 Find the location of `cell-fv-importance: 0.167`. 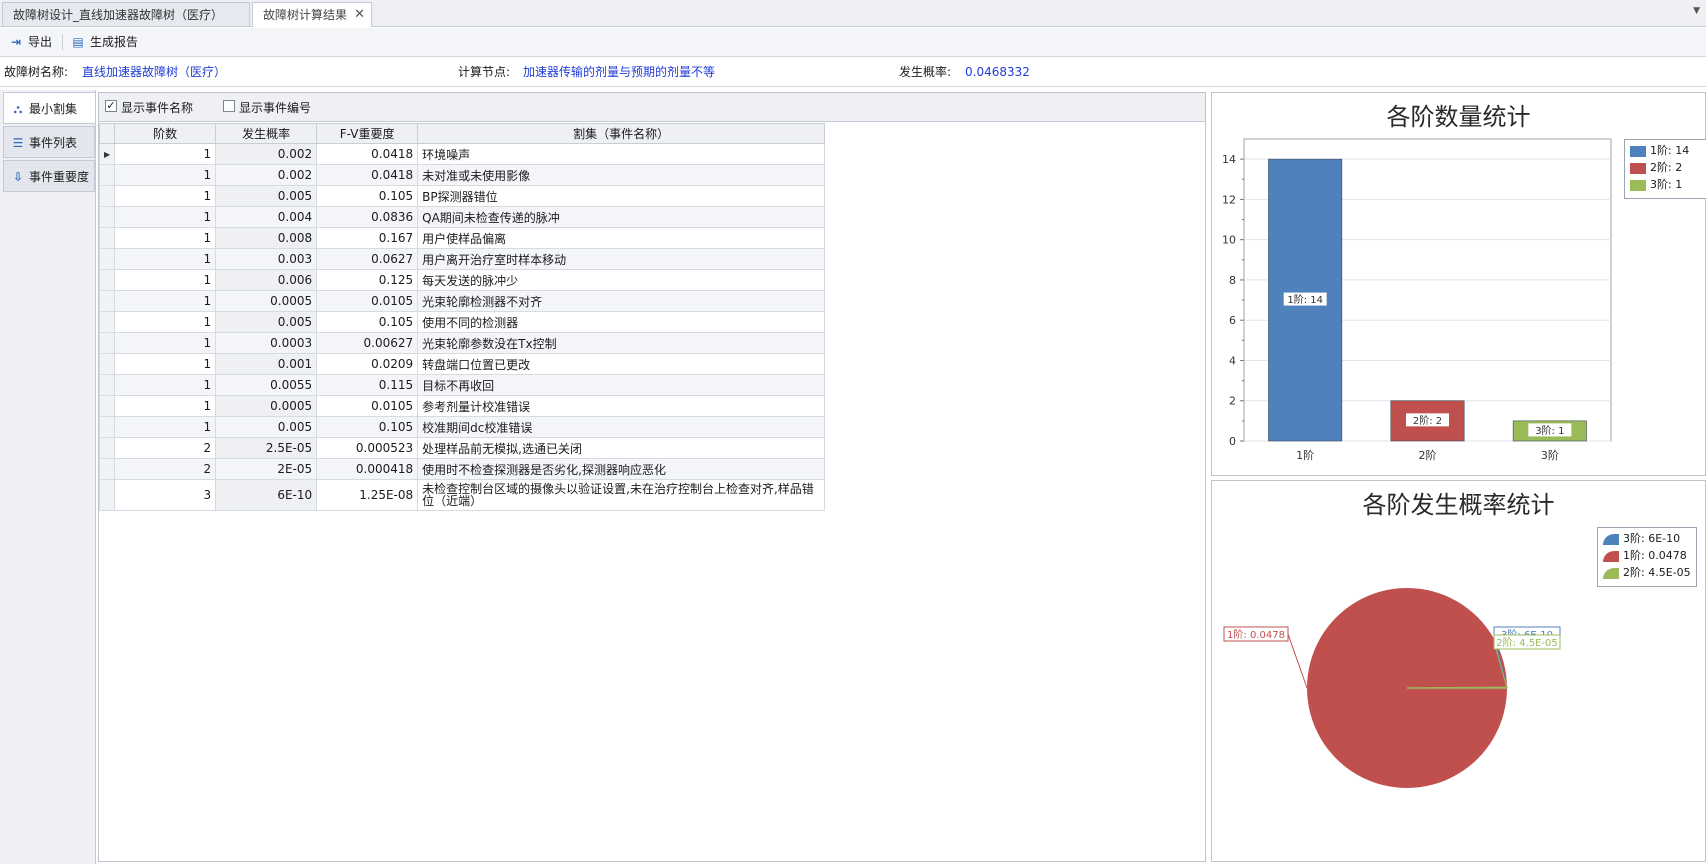

cell-fv-importance: 0.167 is located at coordinates (367, 238).